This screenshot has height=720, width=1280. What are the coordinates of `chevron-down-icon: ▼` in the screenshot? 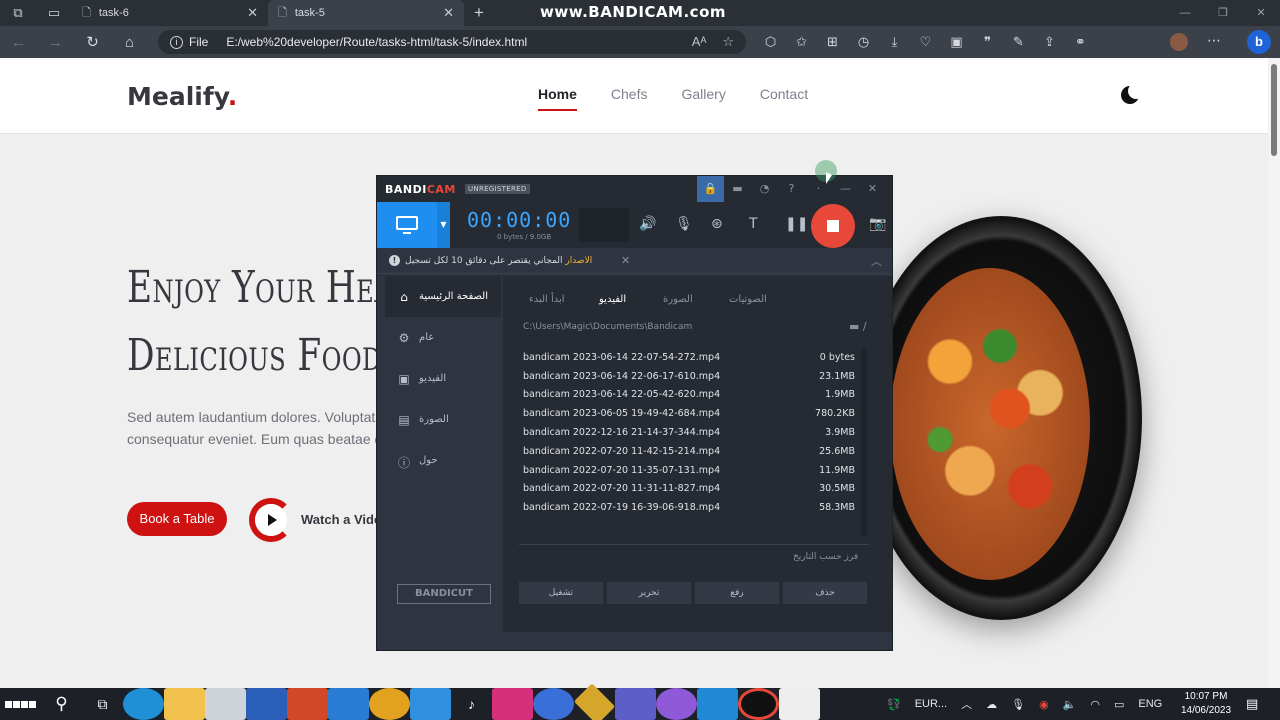 It's located at (443, 225).